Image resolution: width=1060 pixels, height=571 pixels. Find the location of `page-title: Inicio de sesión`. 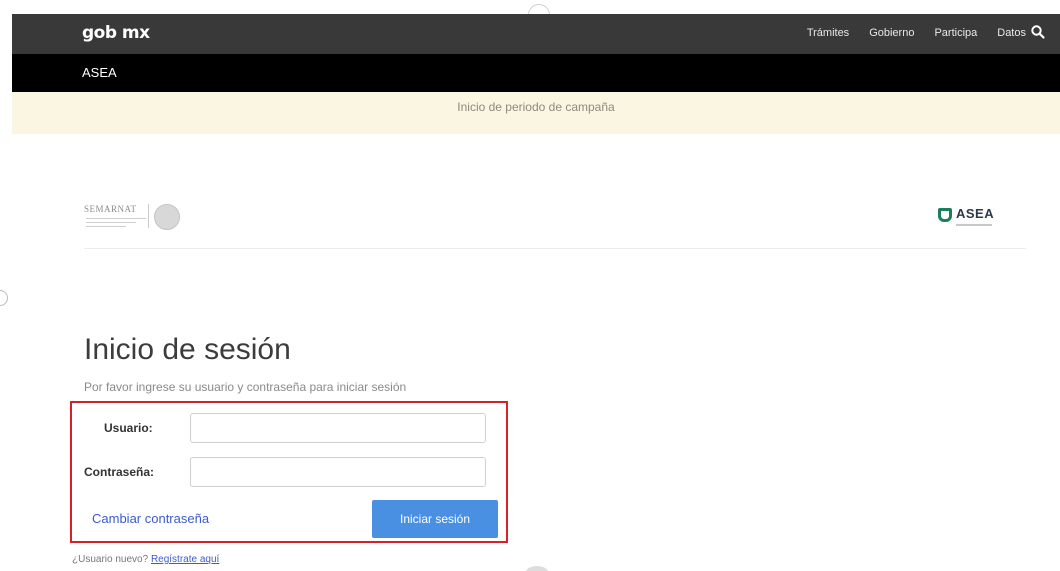

page-title: Inicio de sesión is located at coordinates (187, 349).